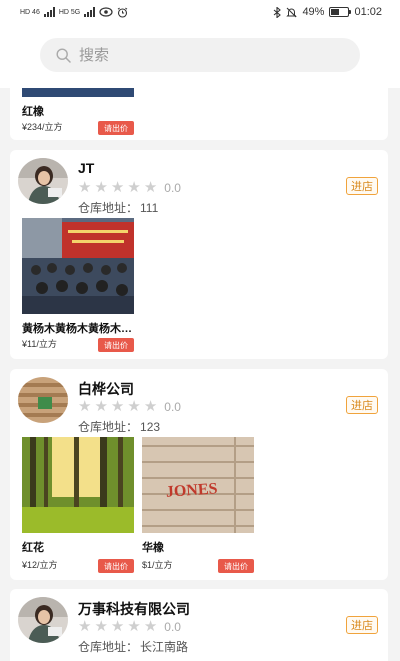 The height and width of the screenshot is (661, 400). Describe the element at coordinates (39, 344) in the screenshot. I see `product-price: ¥11/立方` at that location.